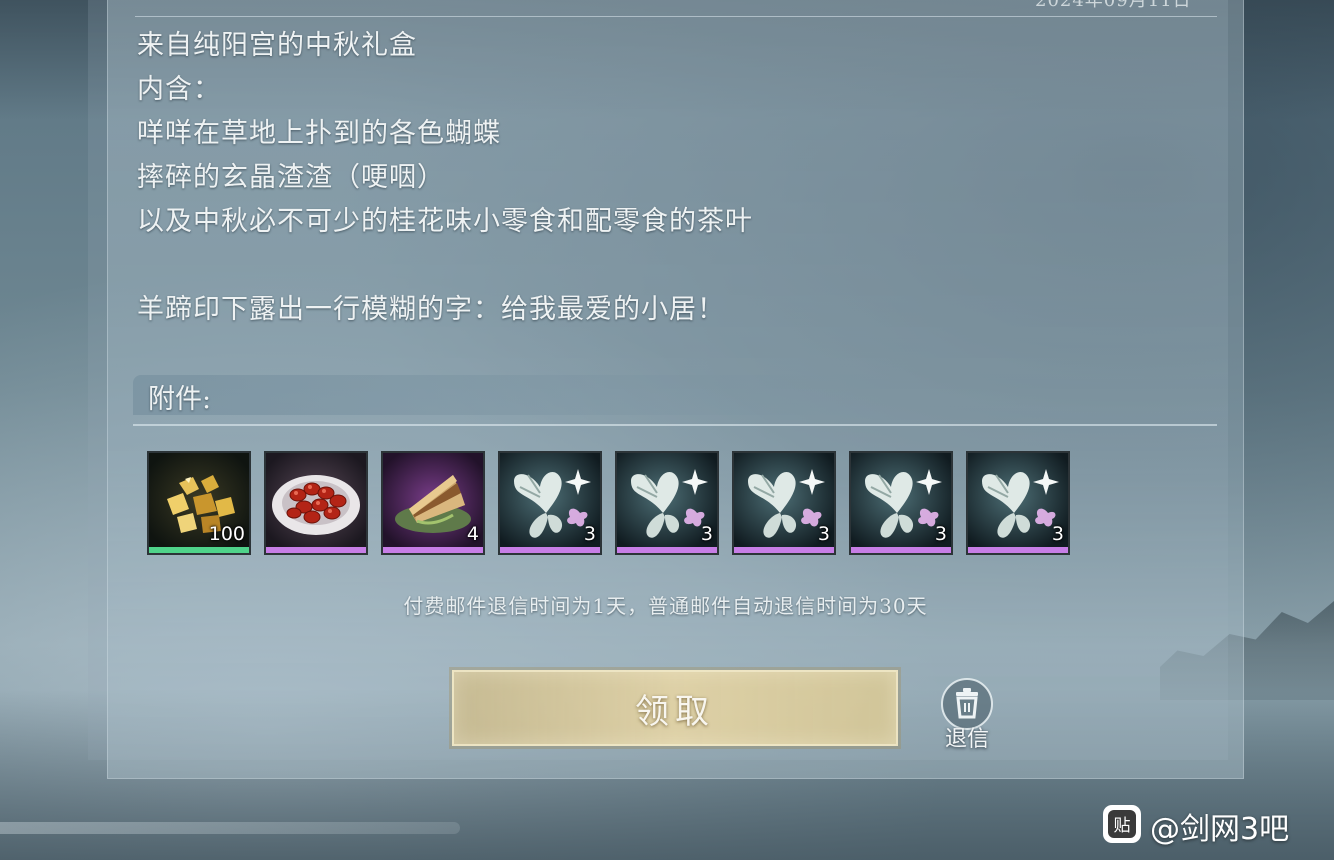 This screenshot has width=1334, height=860. Describe the element at coordinates (431, 309) in the screenshot. I see `mail-line: 羊蹄印下露出一行模糊的字：给我最爱的小居！` at that location.